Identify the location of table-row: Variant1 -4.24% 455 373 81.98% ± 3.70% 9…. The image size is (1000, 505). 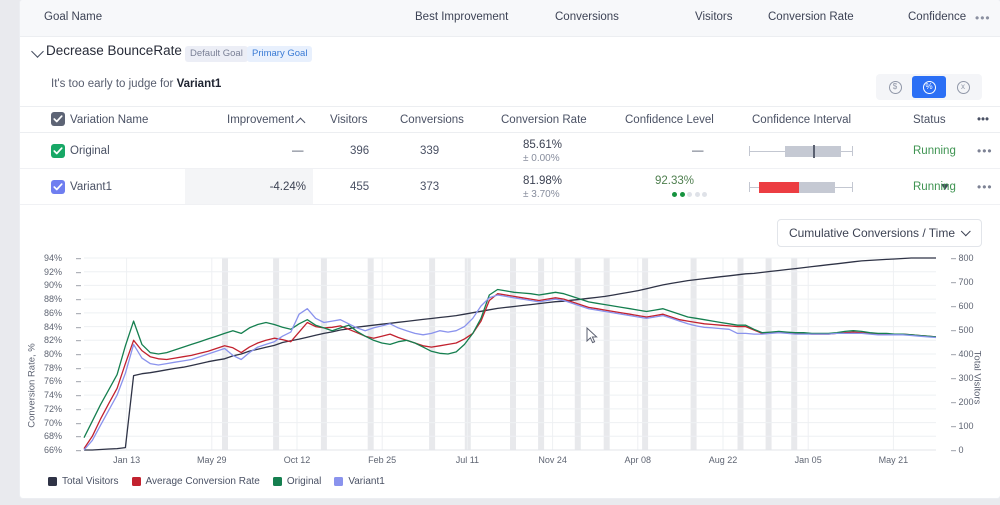
(510, 187).